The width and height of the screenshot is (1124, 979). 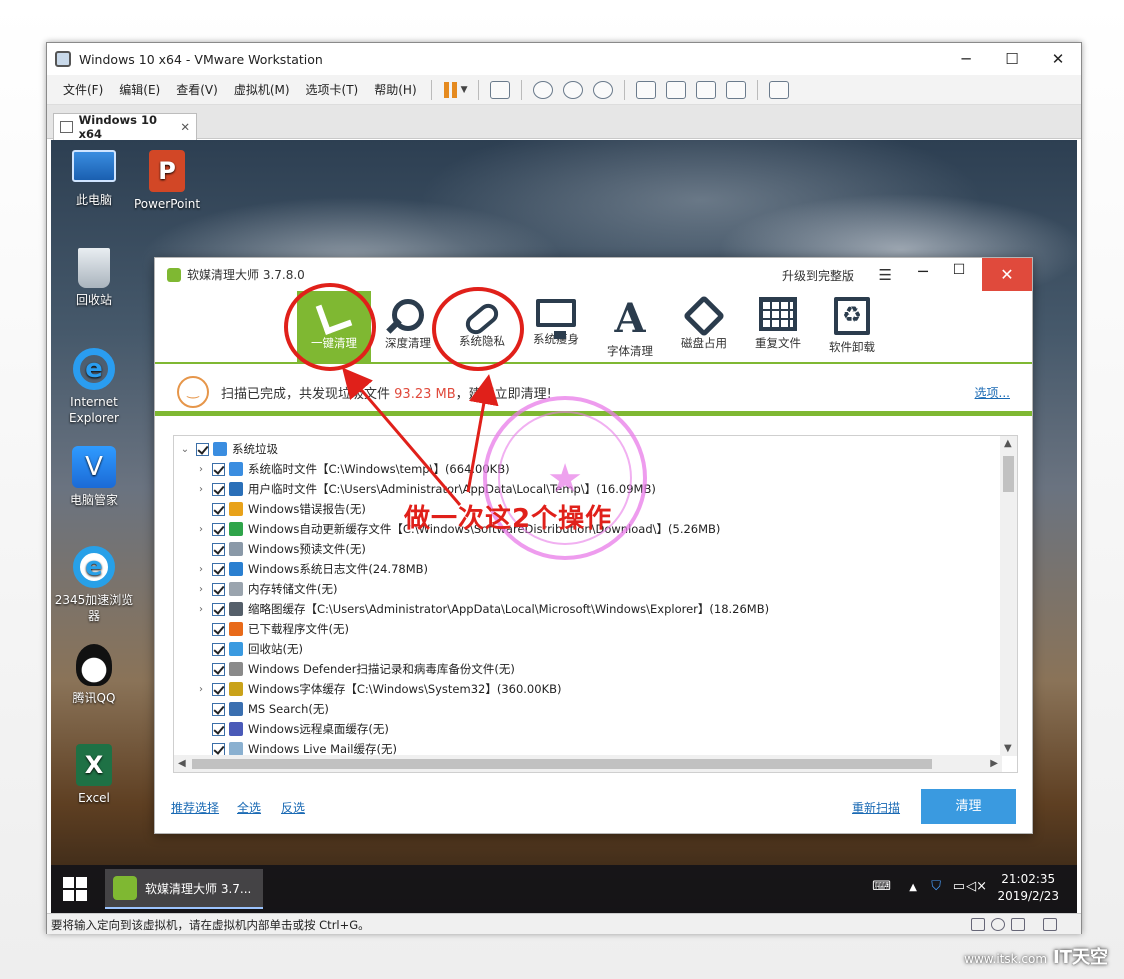 I want to click on site-watermark: www.itsk.com IT天空, so click(x=1036, y=956).